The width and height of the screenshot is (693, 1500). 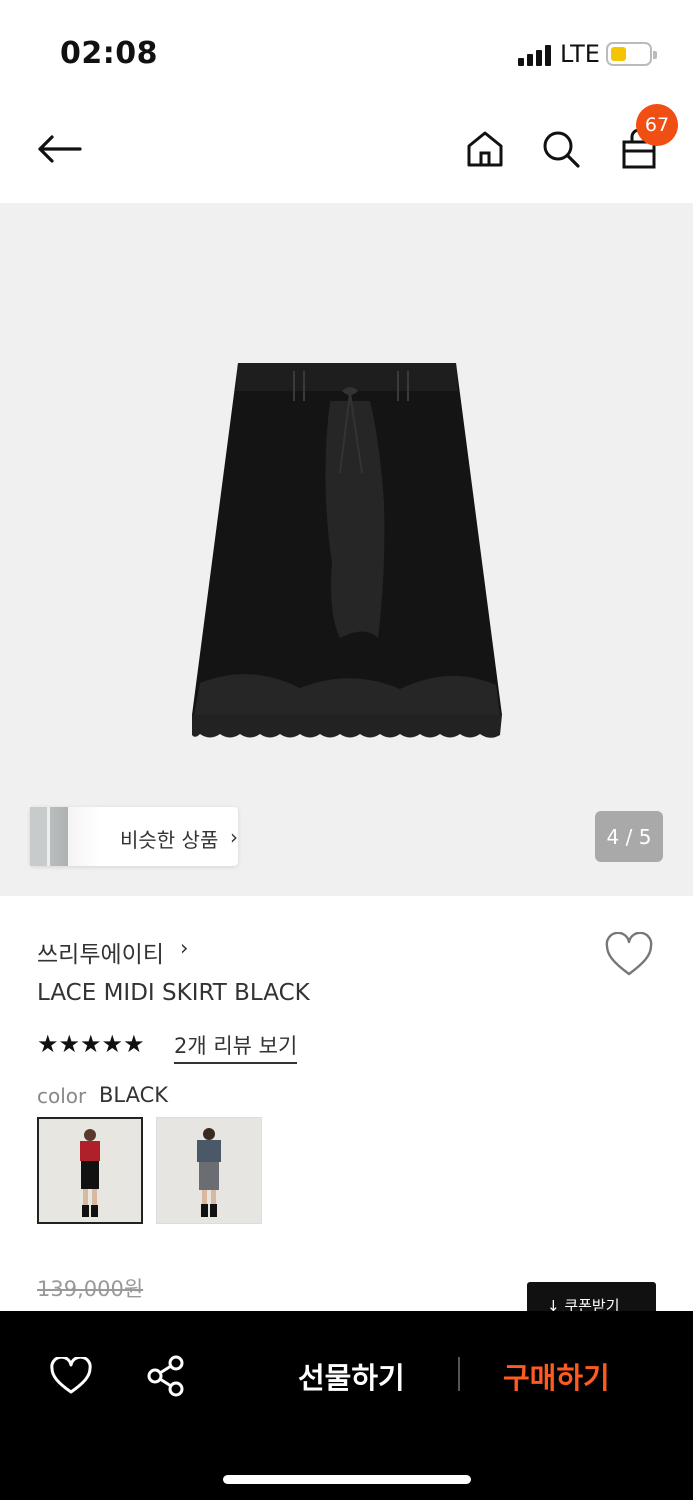 What do you see at coordinates (534, 55) in the screenshot?
I see `signal-icon` at bounding box center [534, 55].